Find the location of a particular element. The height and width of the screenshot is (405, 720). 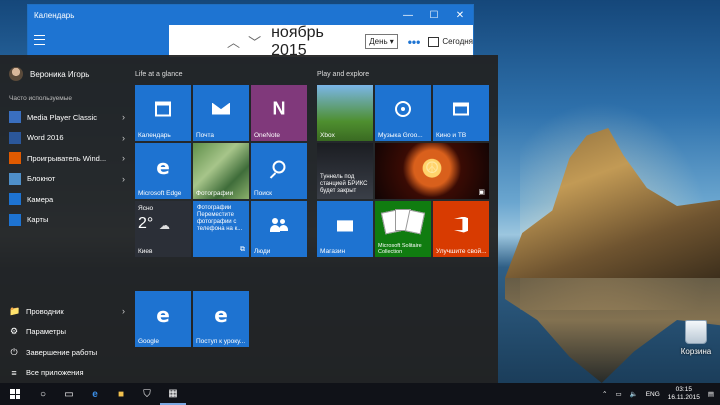

groove-music-icon is located at coordinates (403, 108).